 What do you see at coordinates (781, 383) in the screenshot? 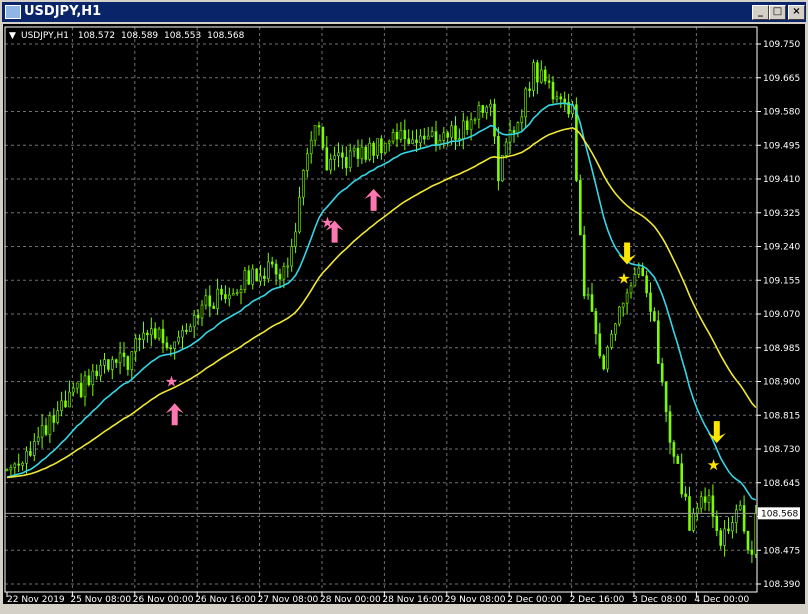
I see `y-tick-label: 108.900` at bounding box center [781, 383].